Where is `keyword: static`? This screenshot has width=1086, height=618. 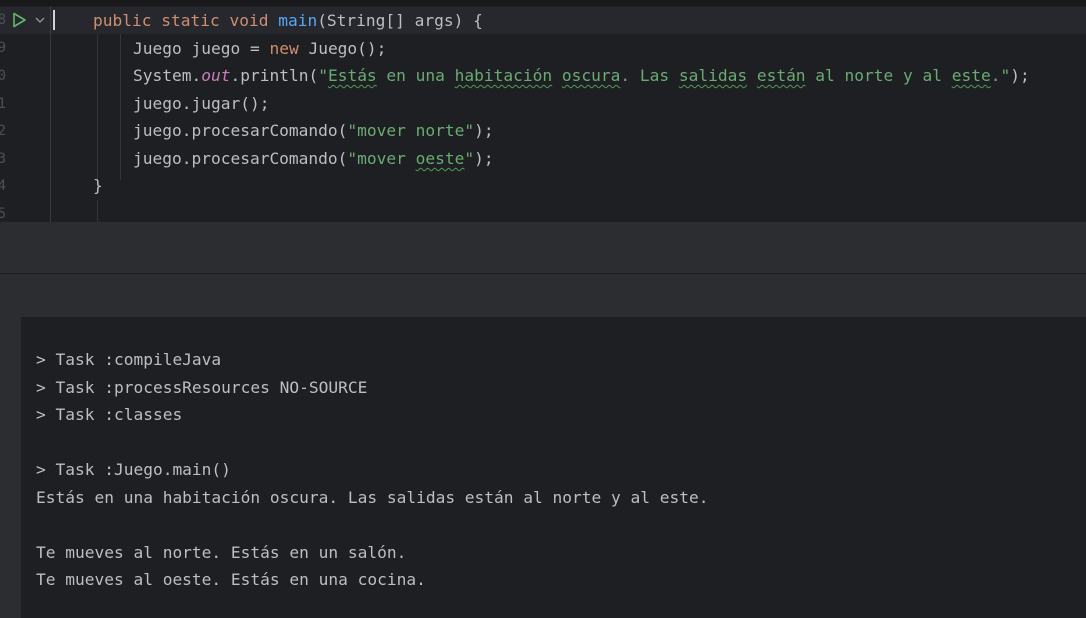 keyword: static is located at coordinates (190, 20).